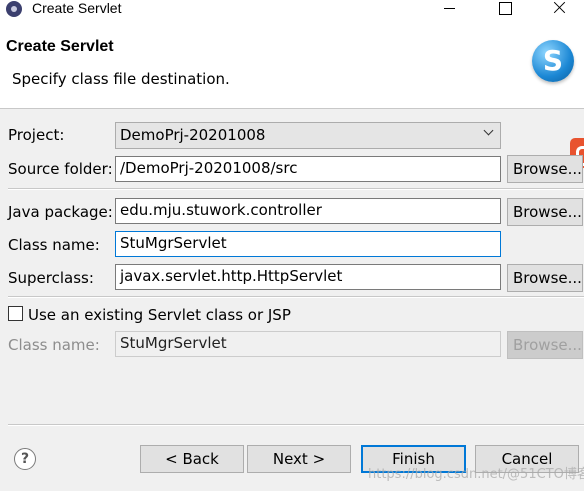 The width and height of the screenshot is (584, 491). What do you see at coordinates (159, 315) in the screenshot?
I see `use-existing-label: Use an existing Servlet class or JSP` at bounding box center [159, 315].